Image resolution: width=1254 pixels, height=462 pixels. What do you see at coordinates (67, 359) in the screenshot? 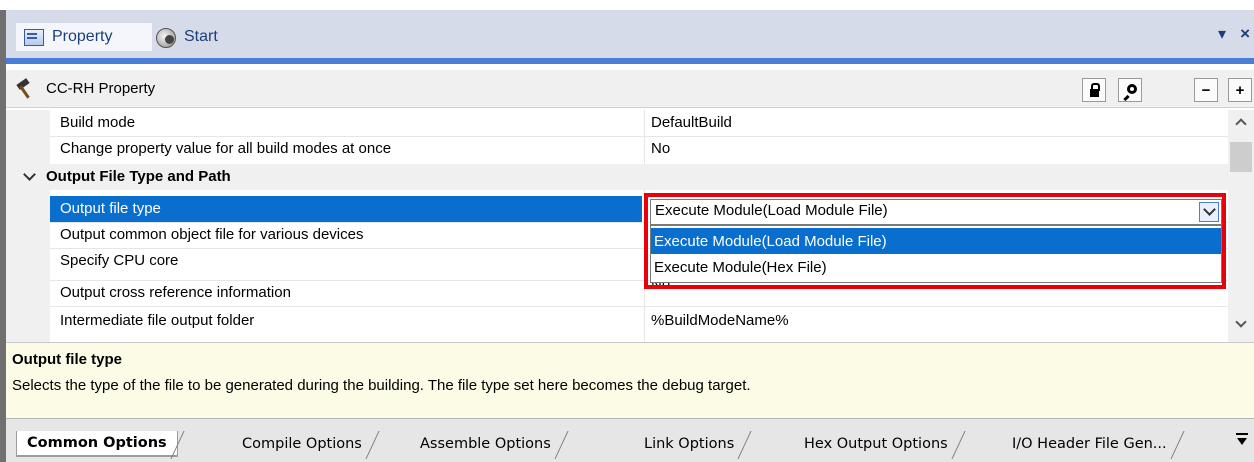
I see `description-title: Output file type` at bounding box center [67, 359].